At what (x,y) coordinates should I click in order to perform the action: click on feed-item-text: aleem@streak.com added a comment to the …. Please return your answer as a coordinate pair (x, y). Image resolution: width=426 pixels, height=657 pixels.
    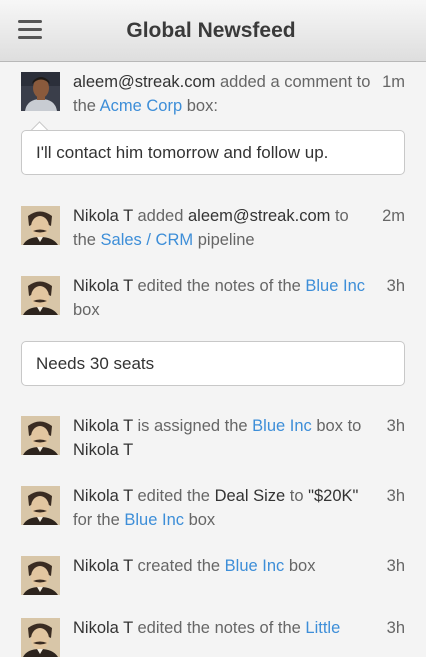
    Looking at the image, I should click on (222, 94).